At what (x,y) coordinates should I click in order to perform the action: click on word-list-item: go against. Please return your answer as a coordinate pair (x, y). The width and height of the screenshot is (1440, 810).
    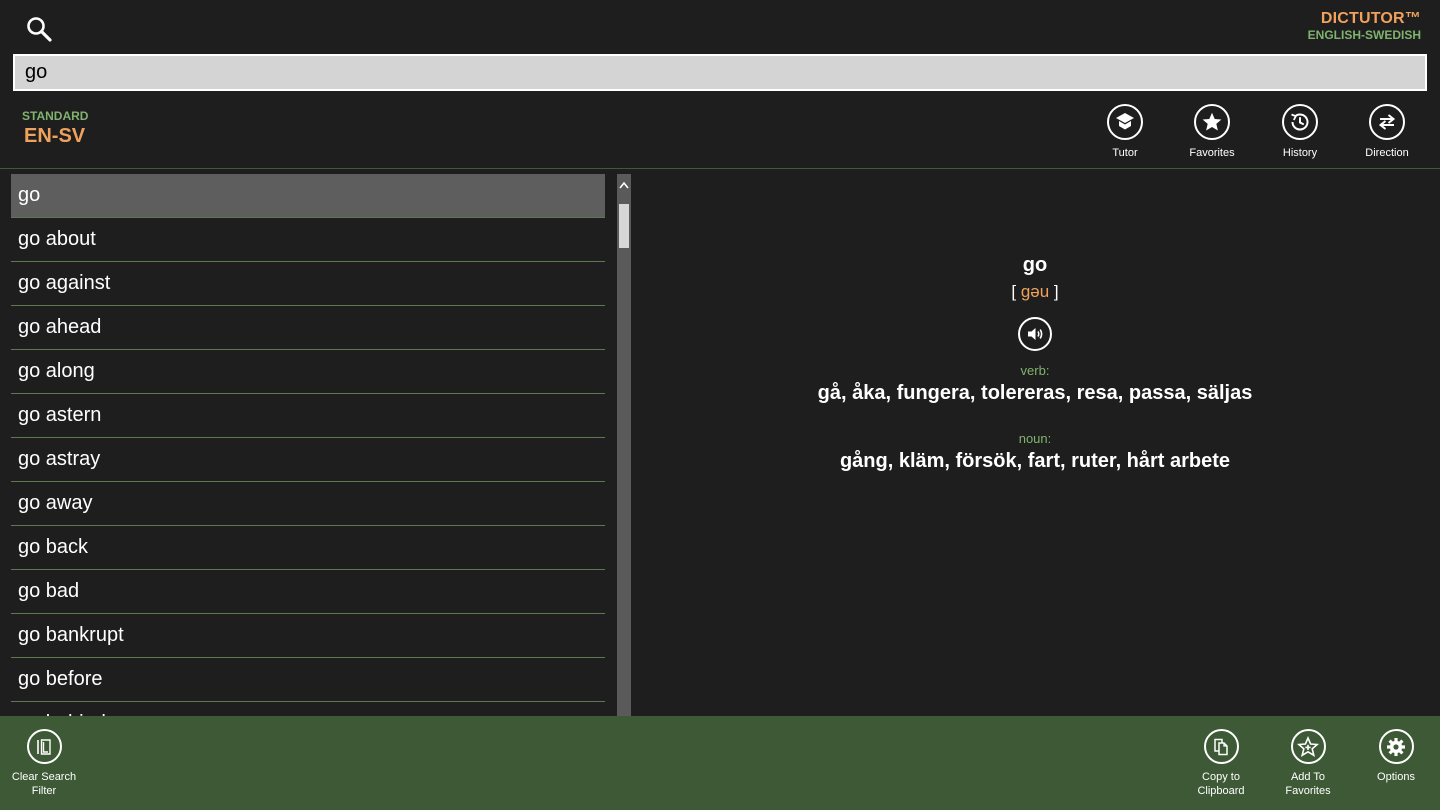
    Looking at the image, I should click on (308, 284).